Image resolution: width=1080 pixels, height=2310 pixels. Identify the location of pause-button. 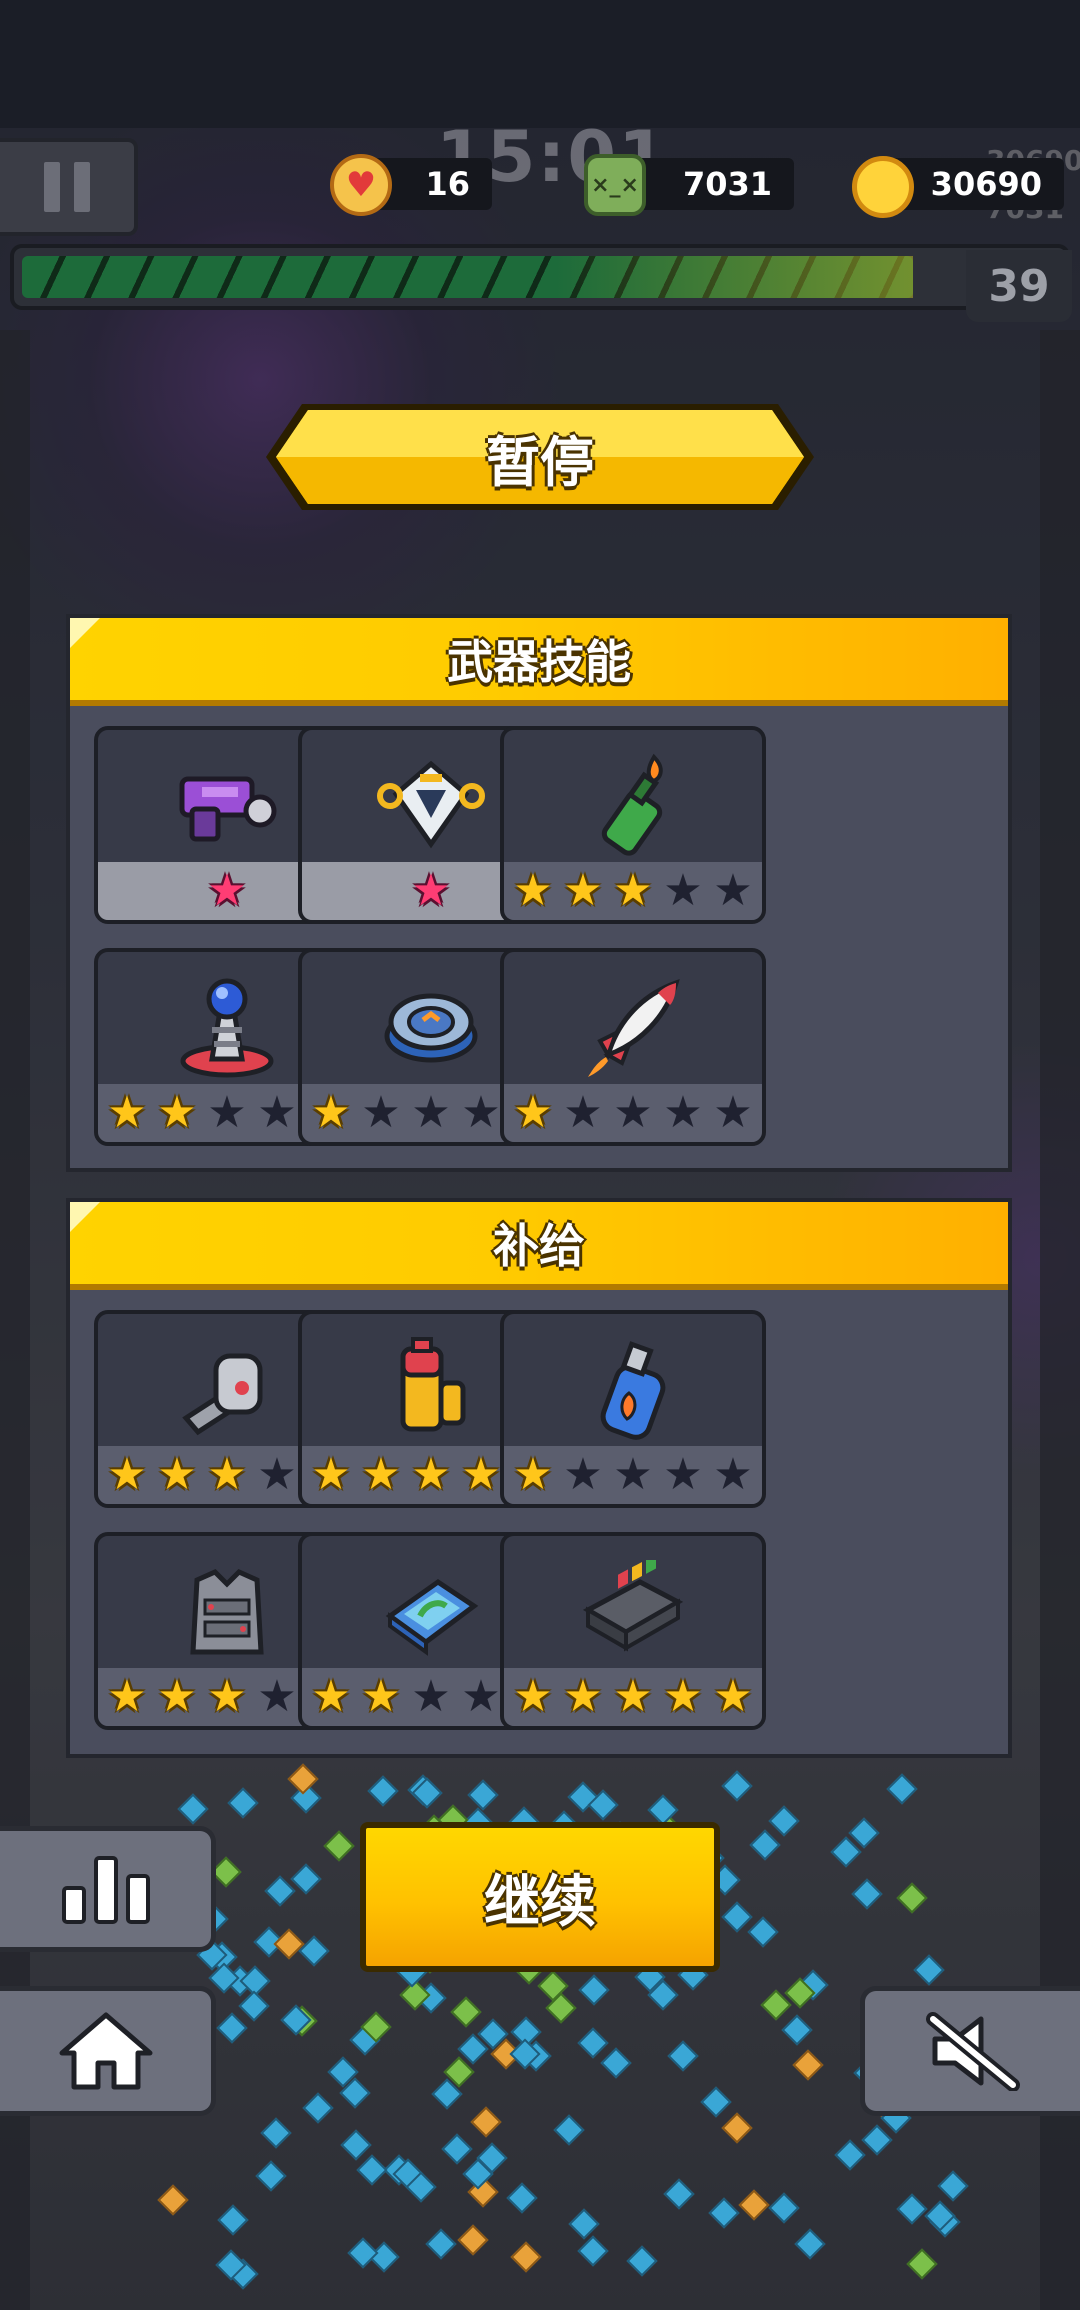
(69, 187).